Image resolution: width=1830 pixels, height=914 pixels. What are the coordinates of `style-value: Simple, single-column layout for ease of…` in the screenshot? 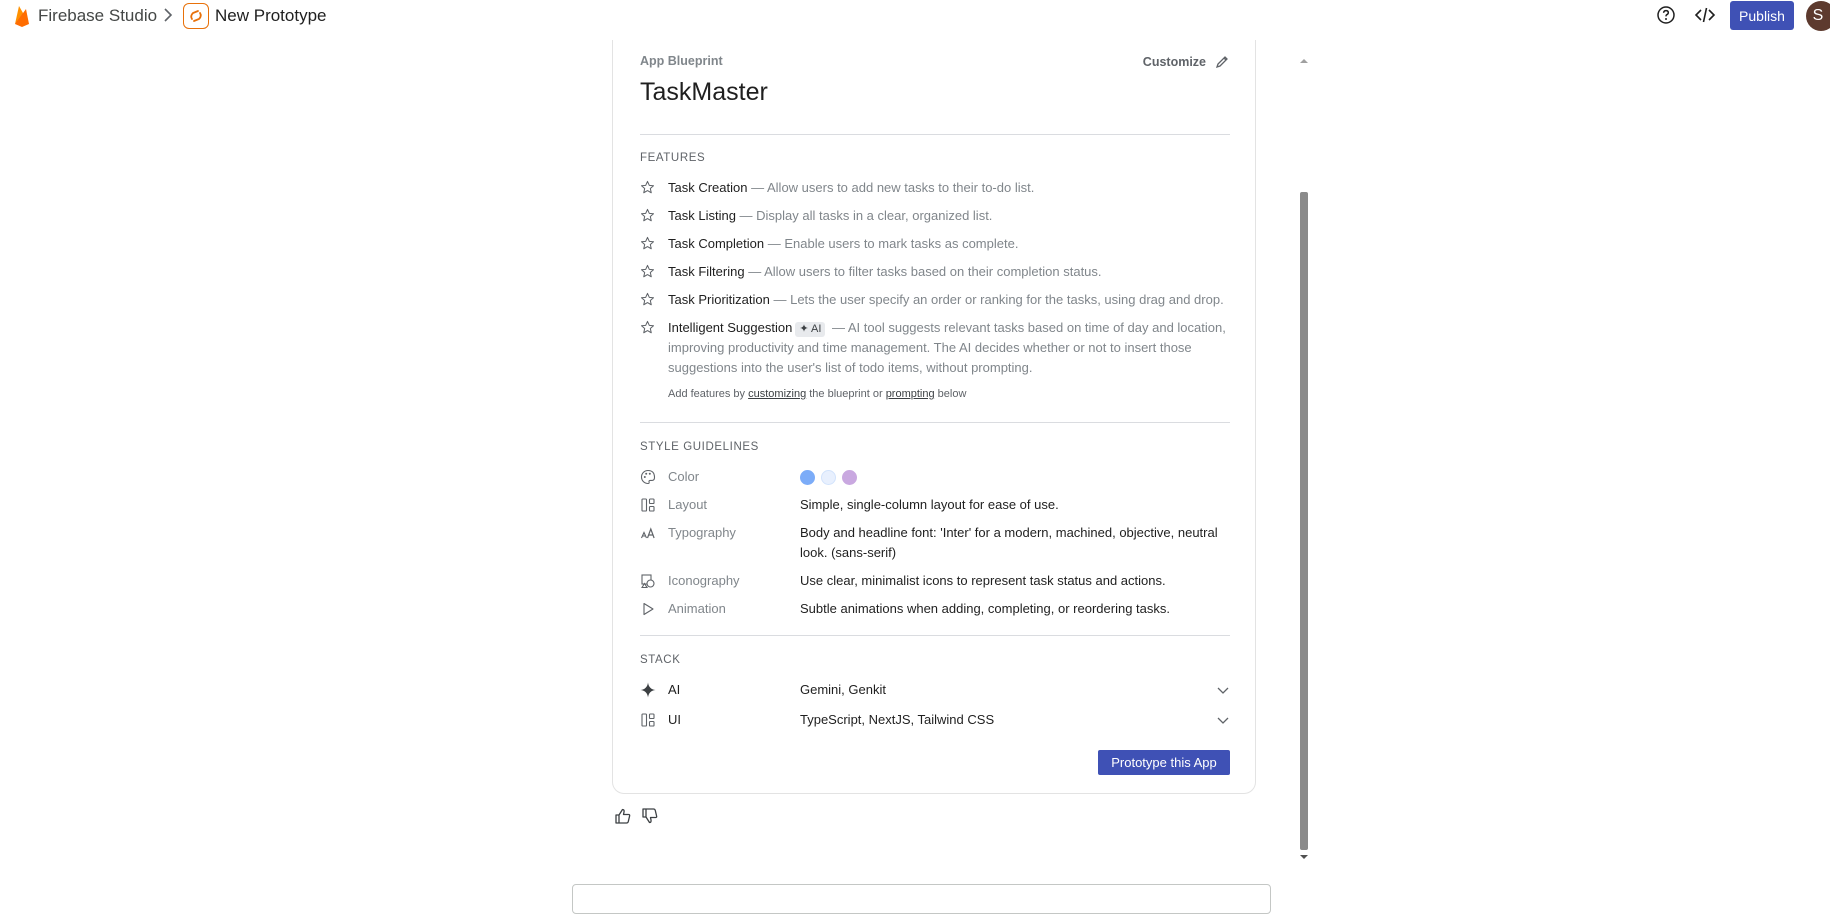 It's located at (929, 504).